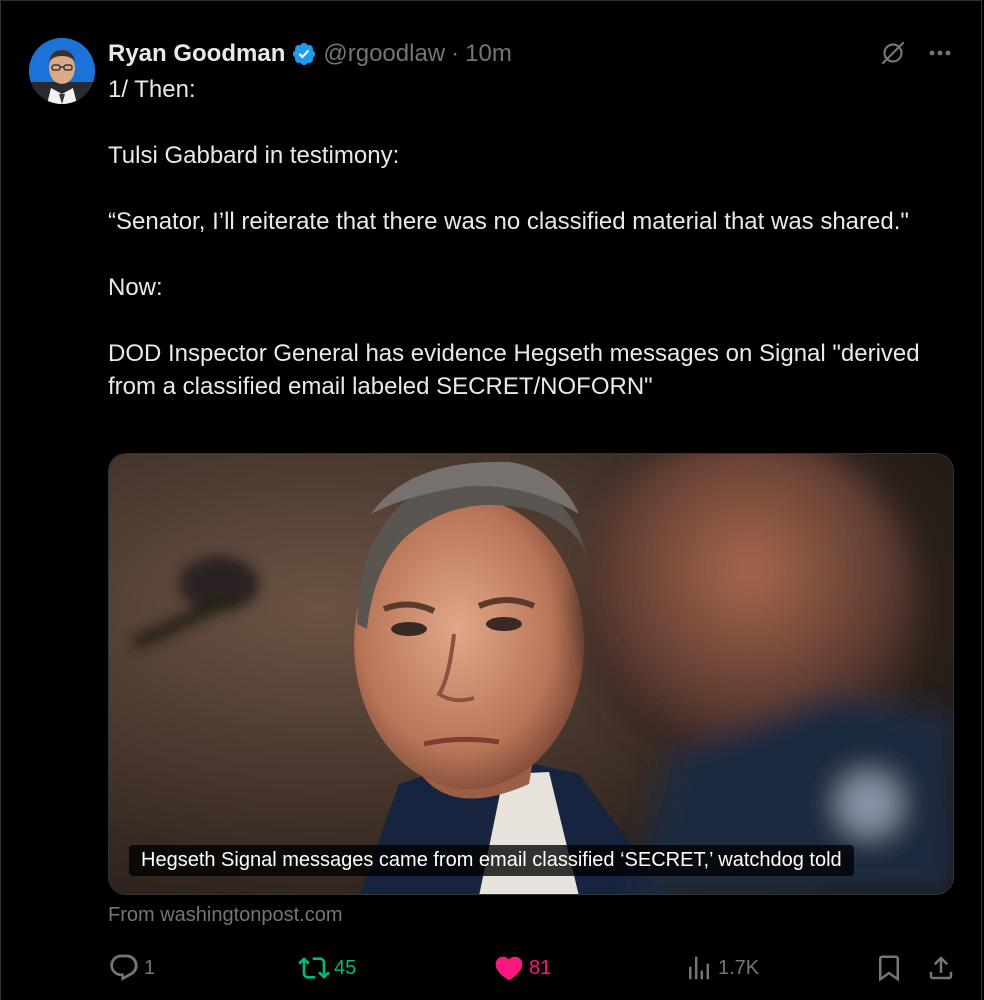 This screenshot has width=984, height=1000. What do you see at coordinates (384, 54) in the screenshot?
I see `author-handle: @rgoodlaw` at bounding box center [384, 54].